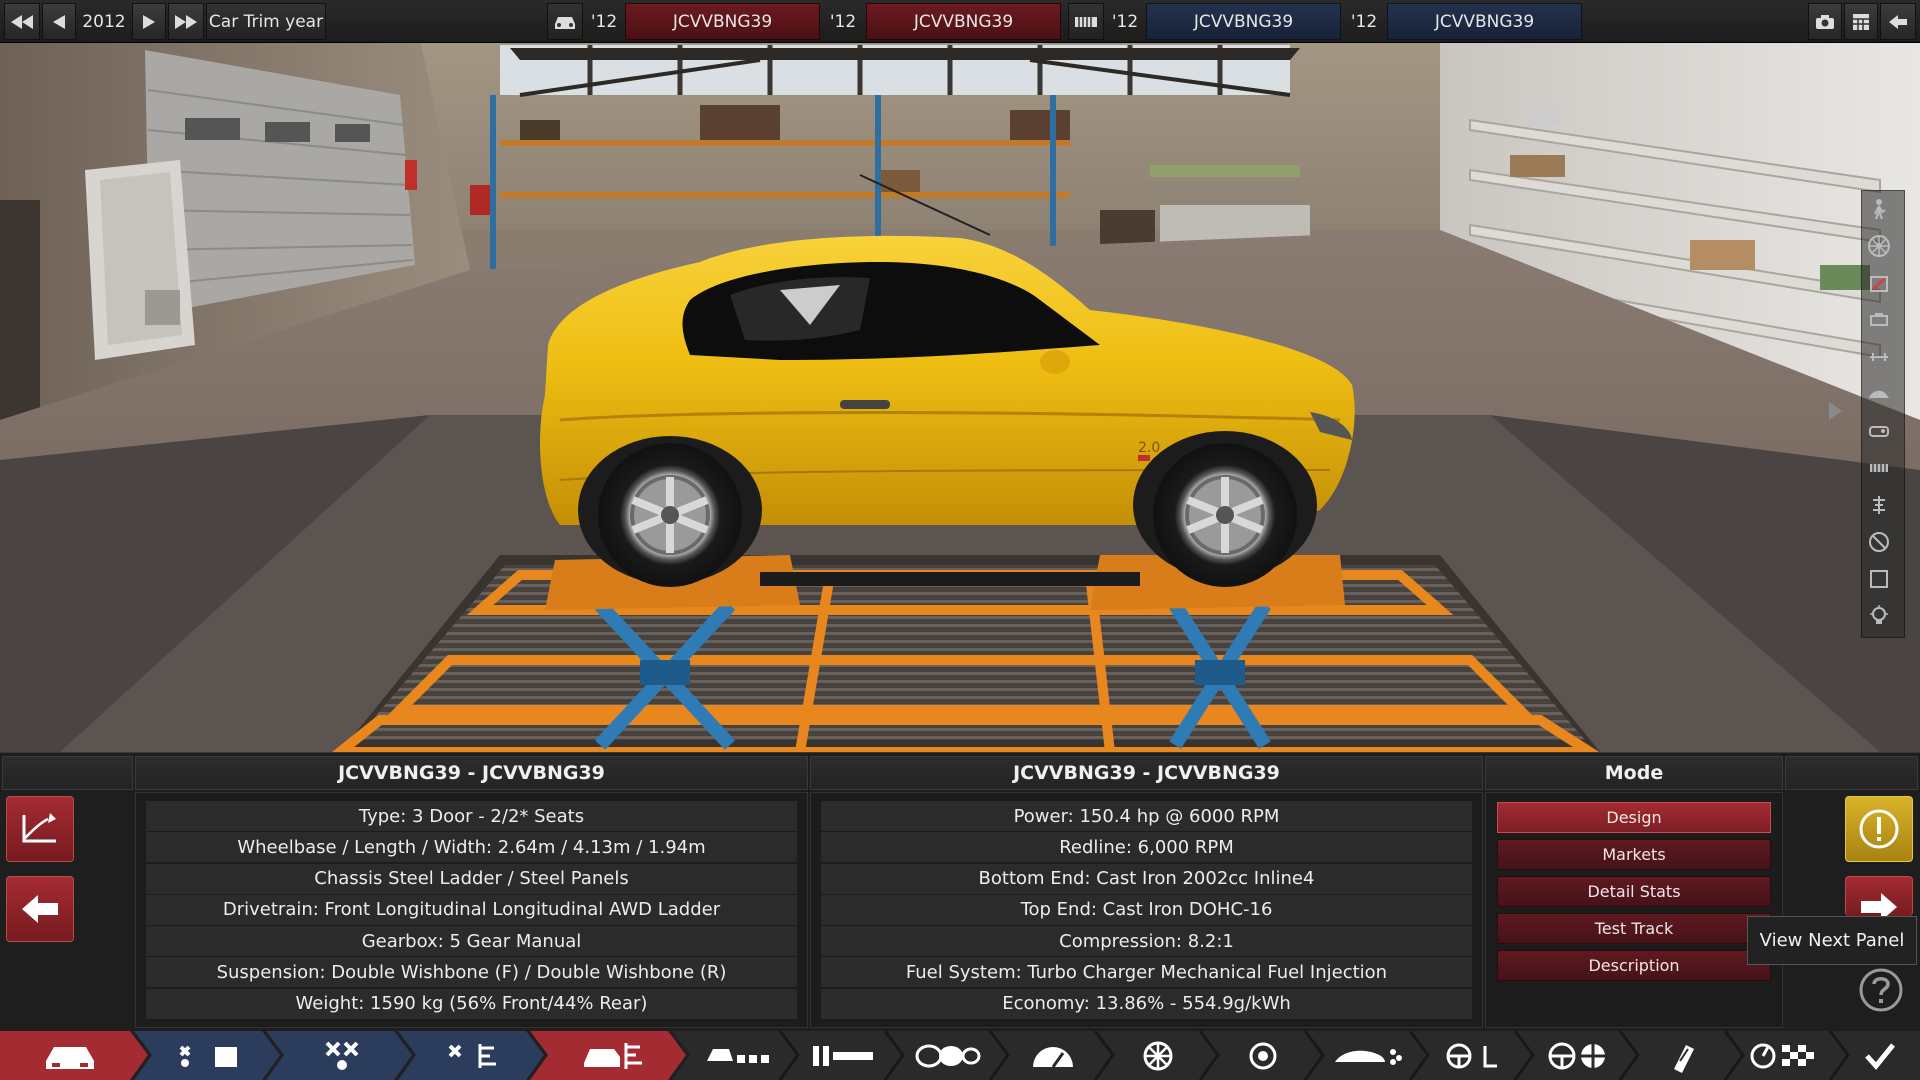 The height and width of the screenshot is (1080, 1920). I want to click on corner-arrow-icon, so click(39, 828).